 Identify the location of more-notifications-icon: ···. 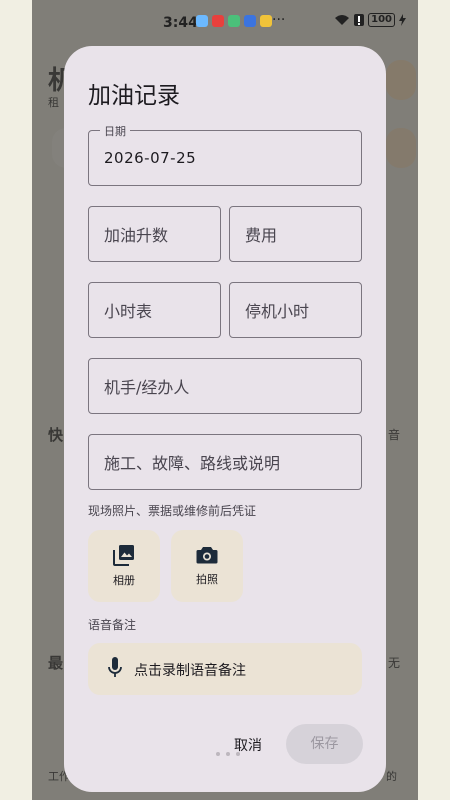
(279, 20).